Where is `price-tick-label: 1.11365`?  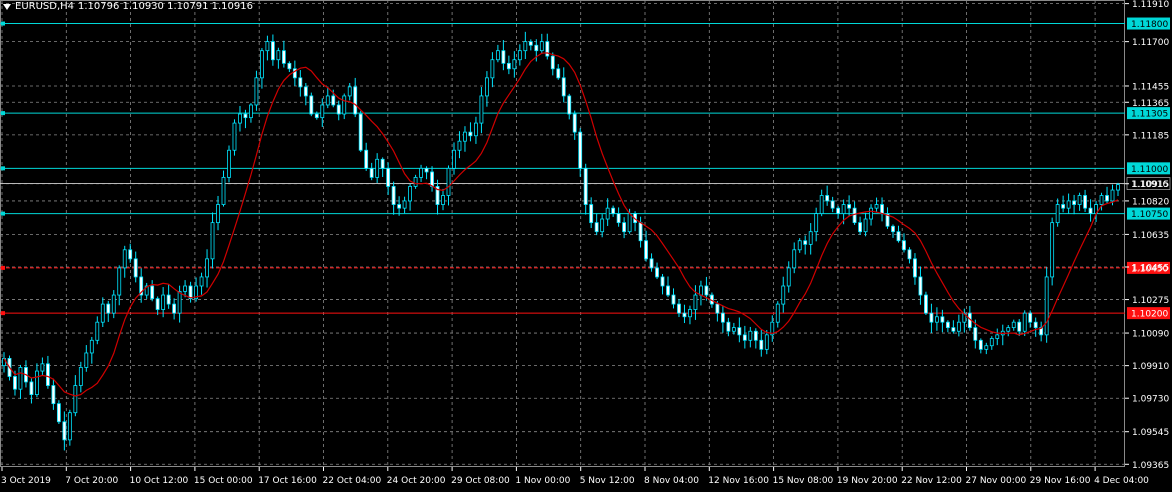
price-tick-label: 1.11365 is located at coordinates (1150, 104).